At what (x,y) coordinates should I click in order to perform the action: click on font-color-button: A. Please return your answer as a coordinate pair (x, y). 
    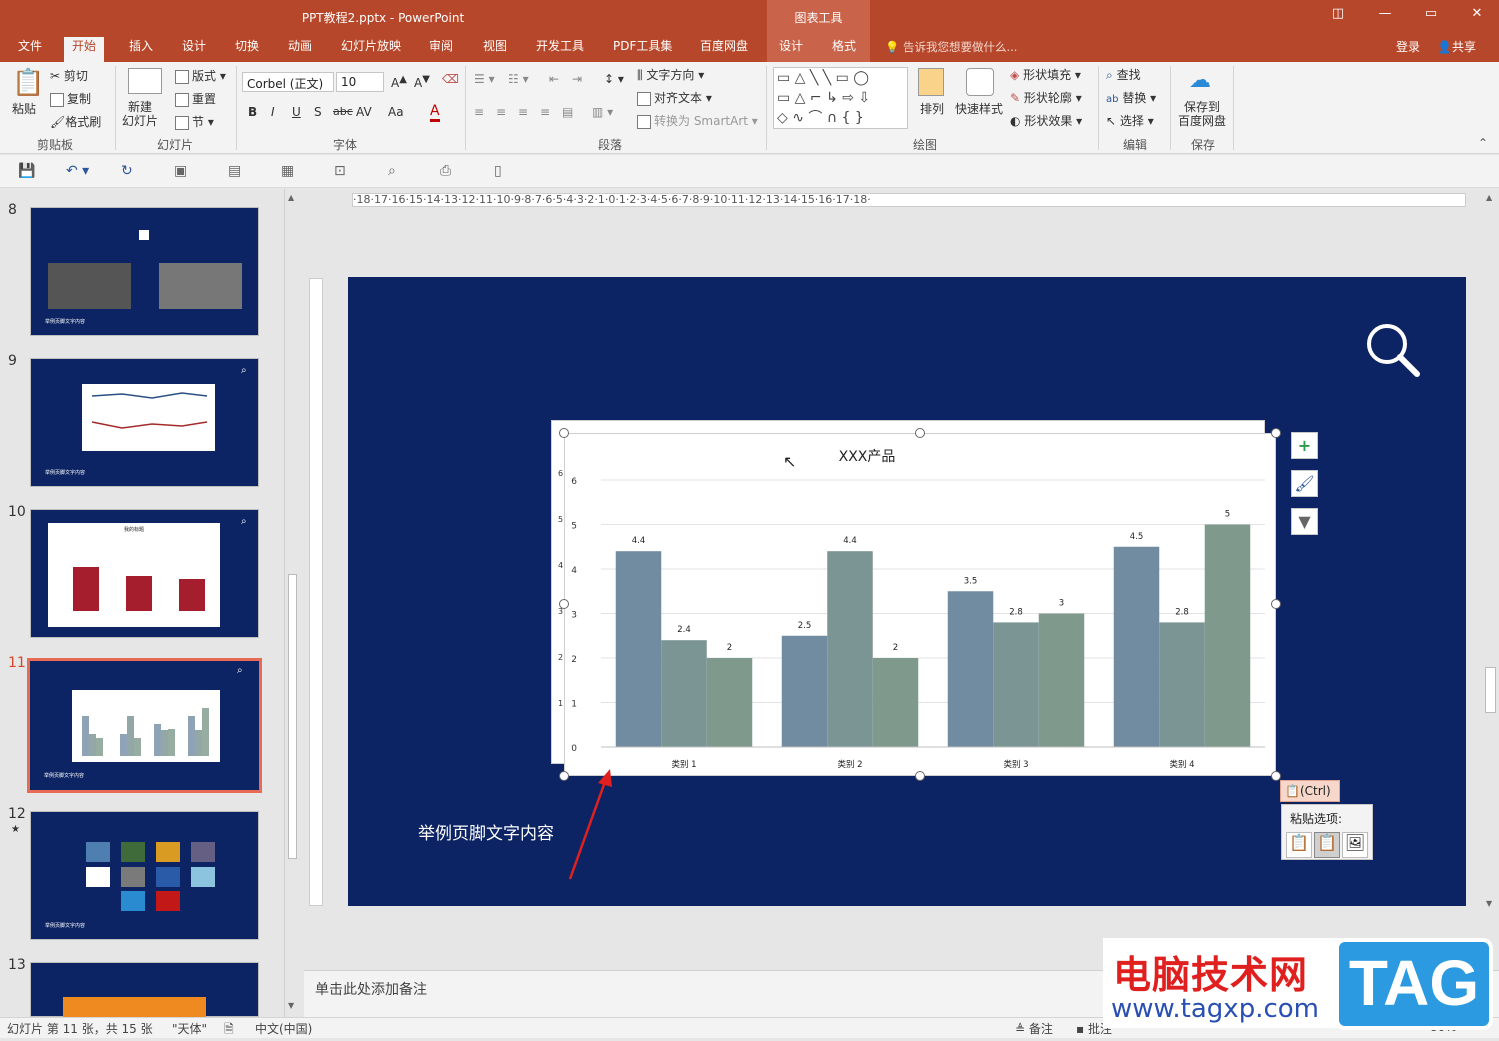
    Looking at the image, I should click on (435, 112).